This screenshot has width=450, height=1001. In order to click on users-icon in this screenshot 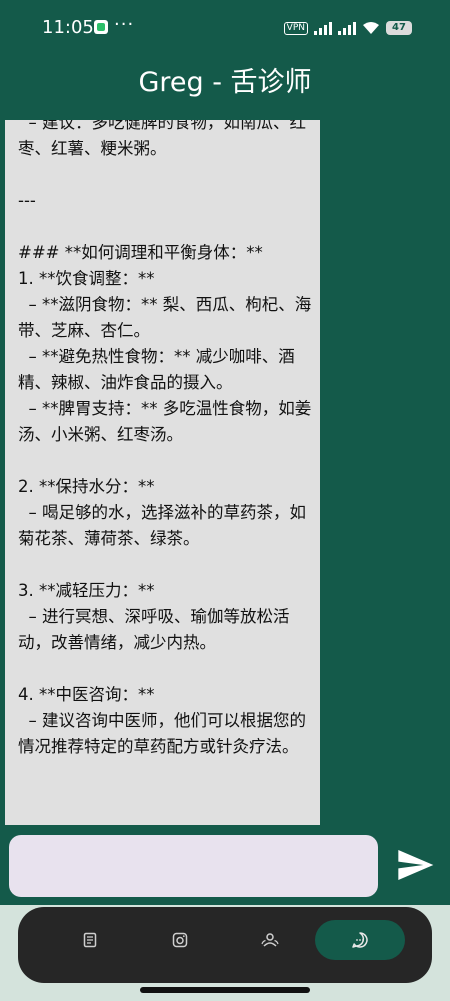, I will do `click(270, 940)`.